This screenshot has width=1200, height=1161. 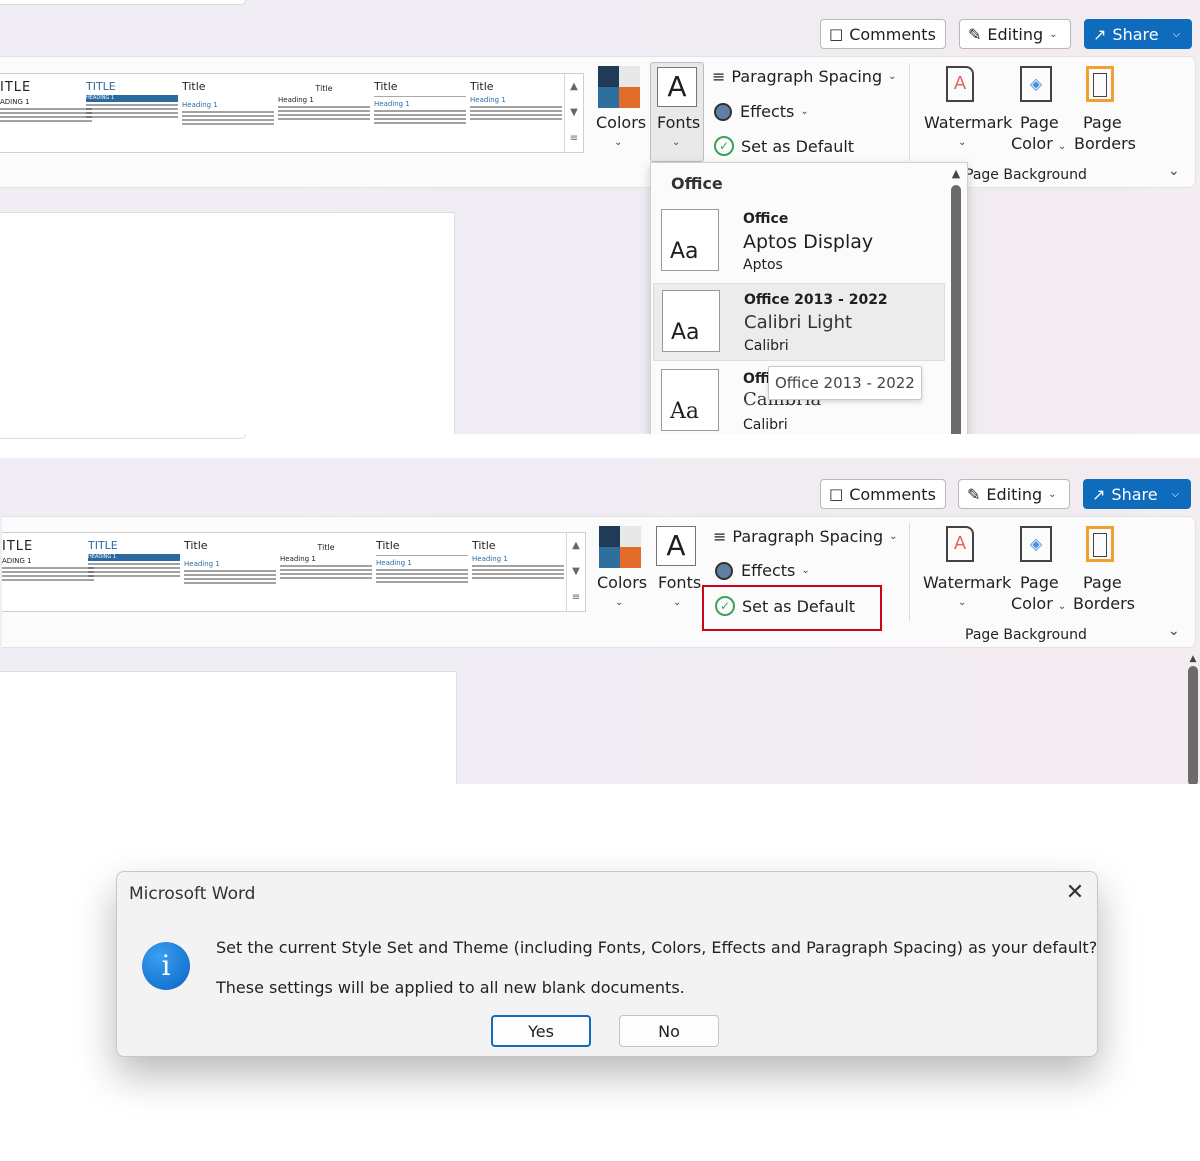 What do you see at coordinates (1039, 582) in the screenshot?
I see `page-color-line1: Page` at bounding box center [1039, 582].